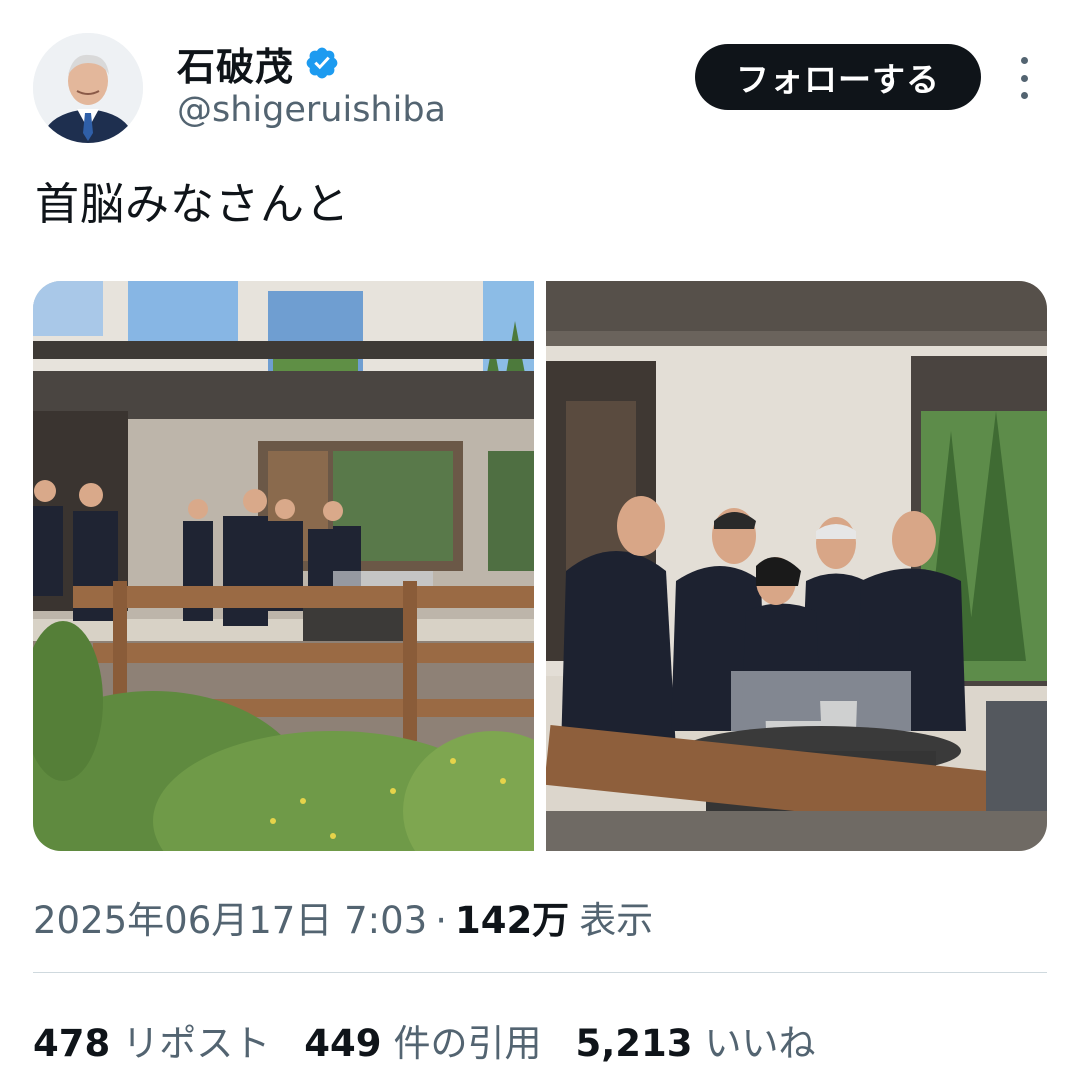 The image size is (1080, 1090). What do you see at coordinates (467, 1043) in the screenshot?
I see `quotes-label: 件の引用` at bounding box center [467, 1043].